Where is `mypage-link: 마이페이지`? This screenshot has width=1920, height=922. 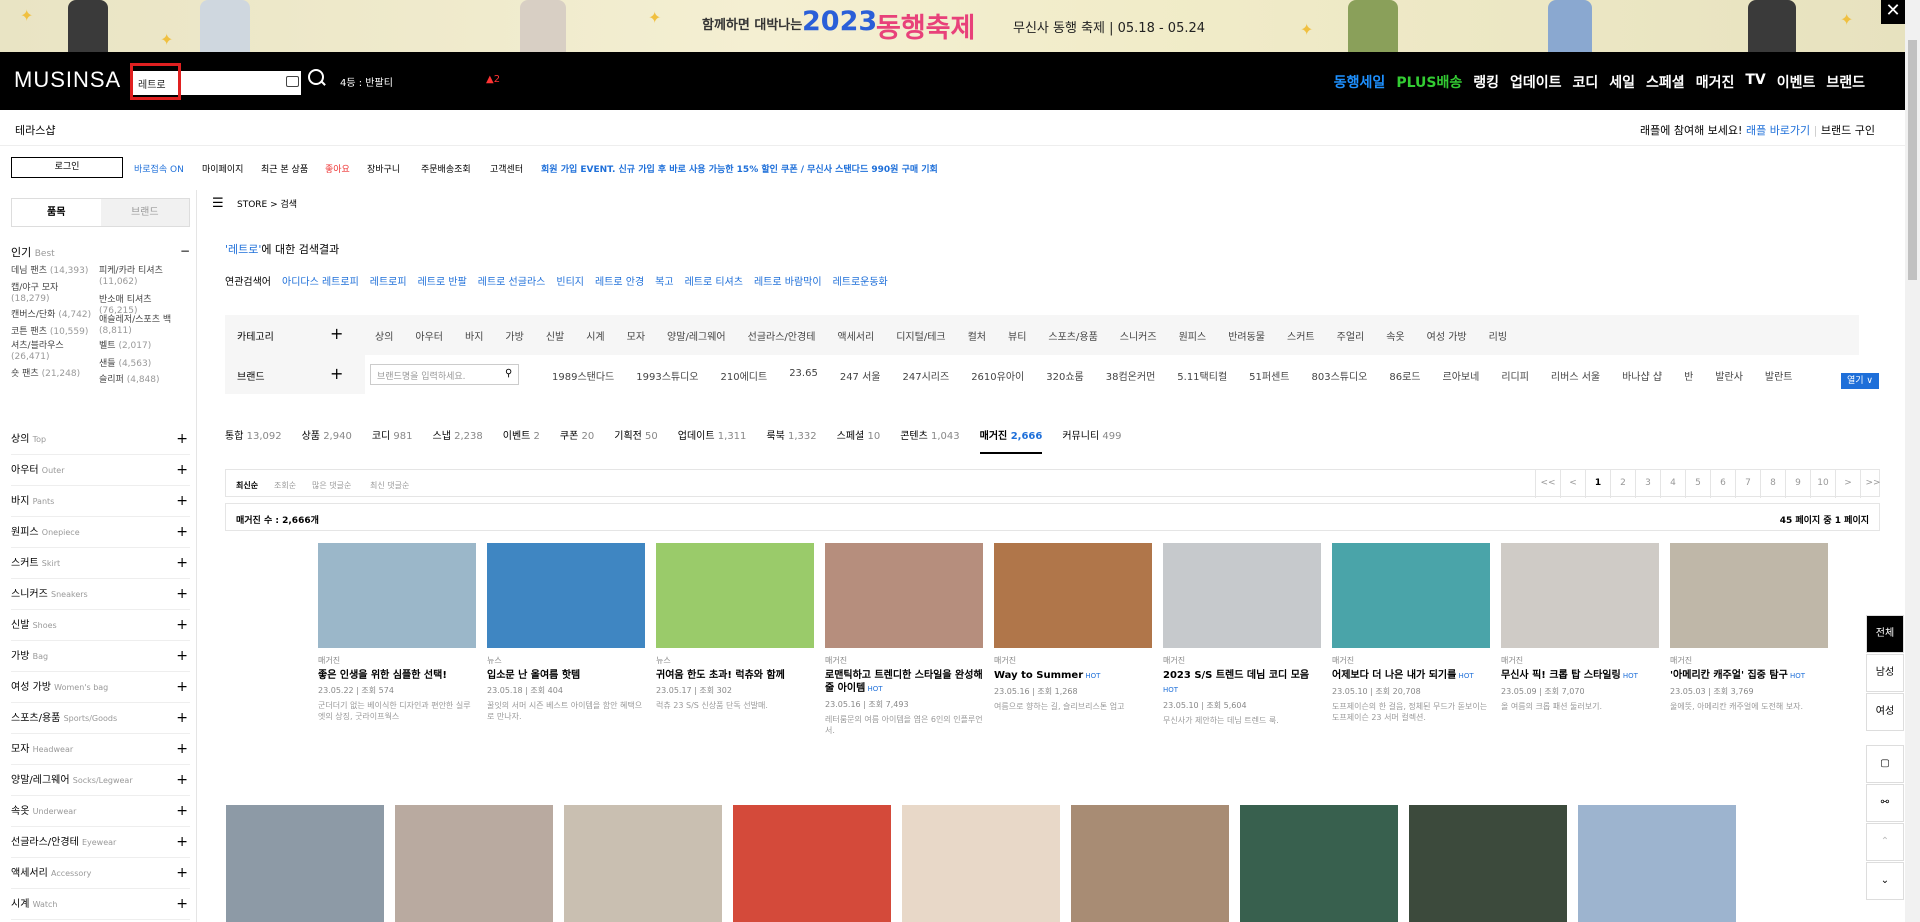
mypage-link: 마이페이지 is located at coordinates (222, 168).